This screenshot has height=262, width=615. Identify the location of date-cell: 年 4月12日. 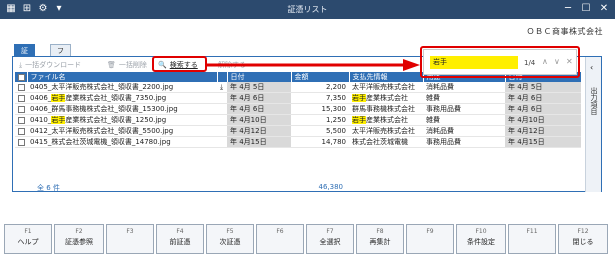
(259, 131).